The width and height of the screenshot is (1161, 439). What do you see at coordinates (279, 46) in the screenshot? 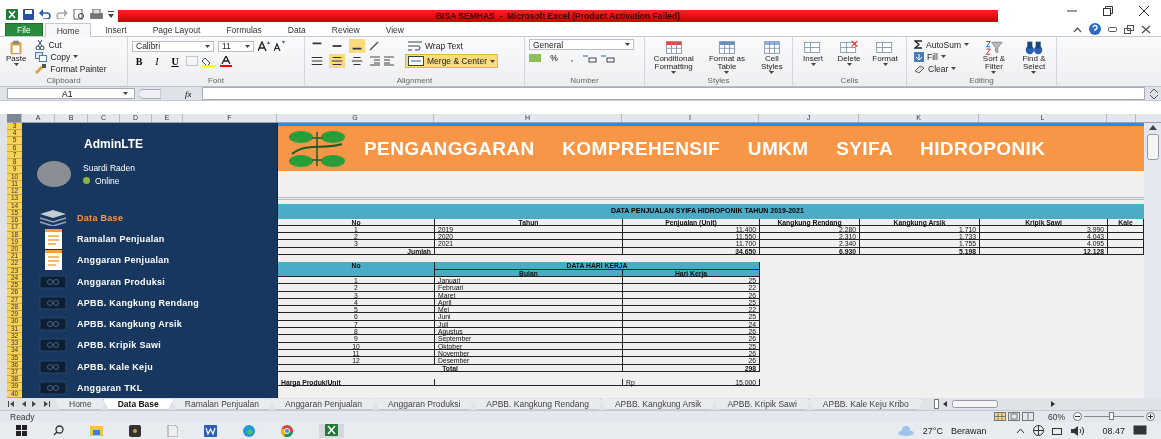
I see `shrink-font-icon` at bounding box center [279, 46].